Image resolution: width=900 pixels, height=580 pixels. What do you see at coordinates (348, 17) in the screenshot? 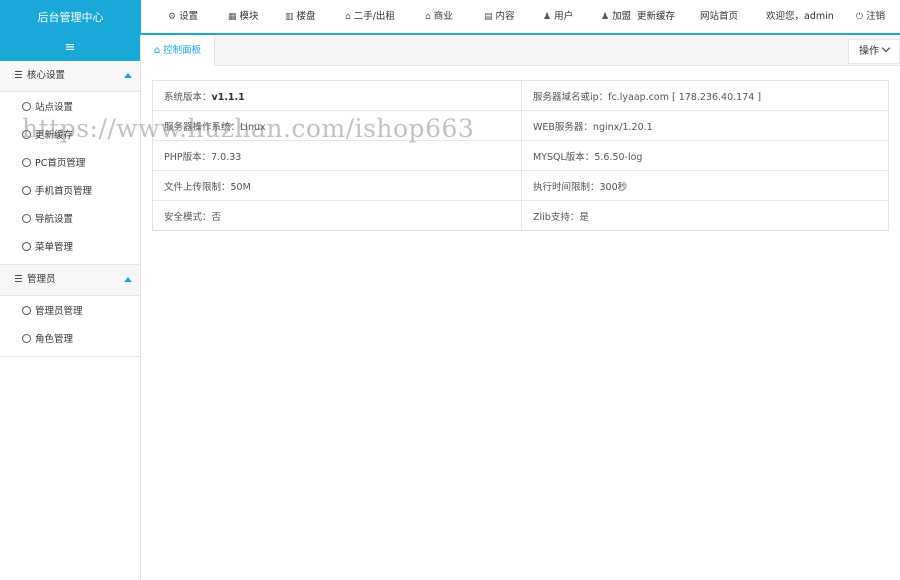
I see `tag-icon: ⌂` at bounding box center [348, 17].